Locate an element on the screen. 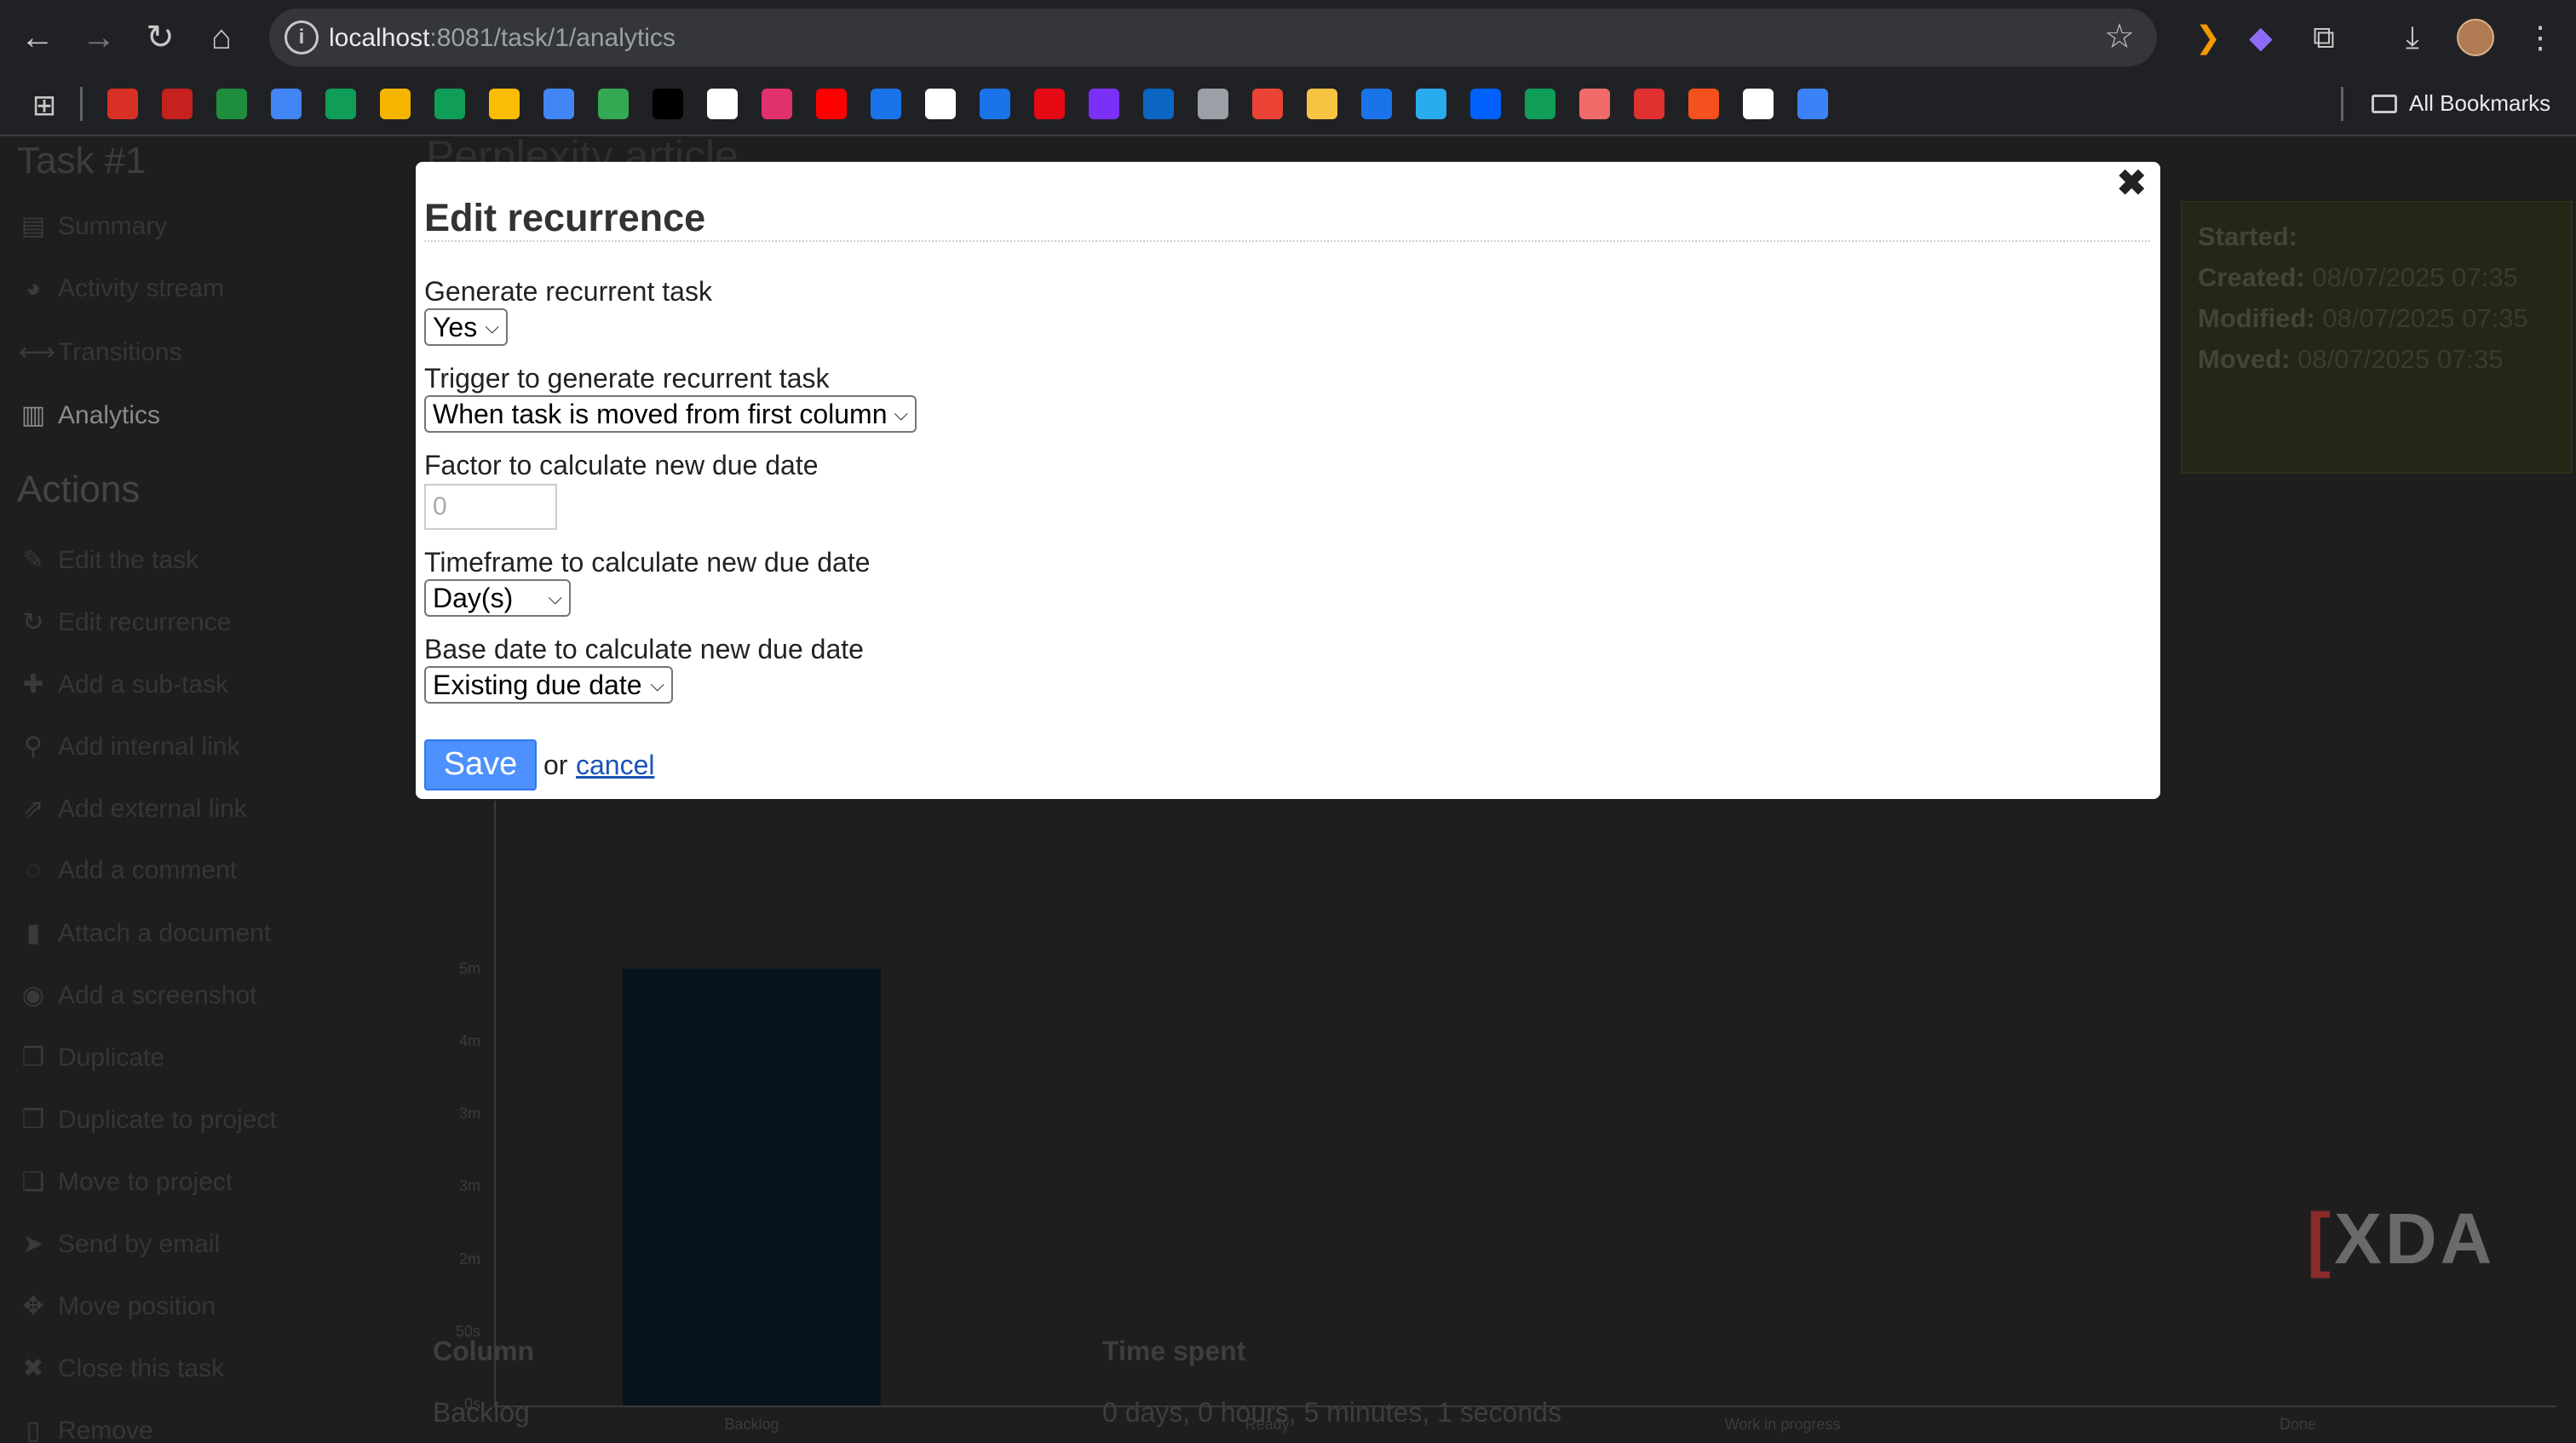 The image size is (2576, 1443). all-bookmarks-button: All Bookmarks is located at coordinates (2461, 104).